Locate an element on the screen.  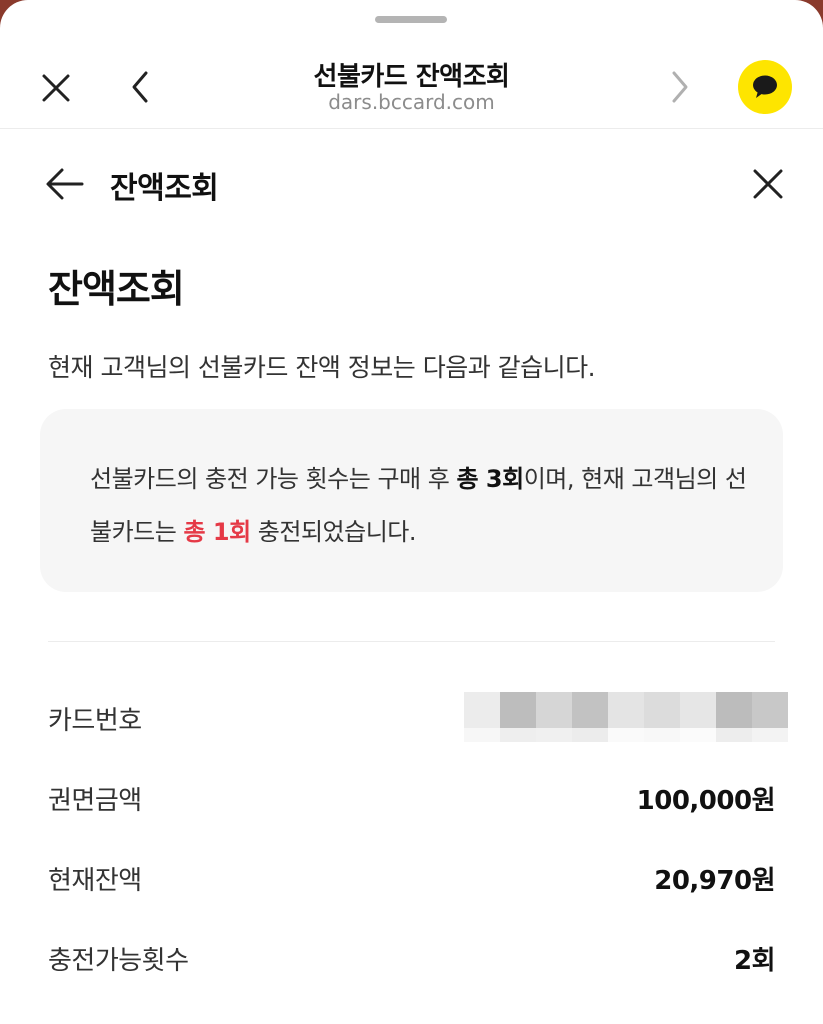
current-balance-amount: 20,970원 is located at coordinates (714, 881).